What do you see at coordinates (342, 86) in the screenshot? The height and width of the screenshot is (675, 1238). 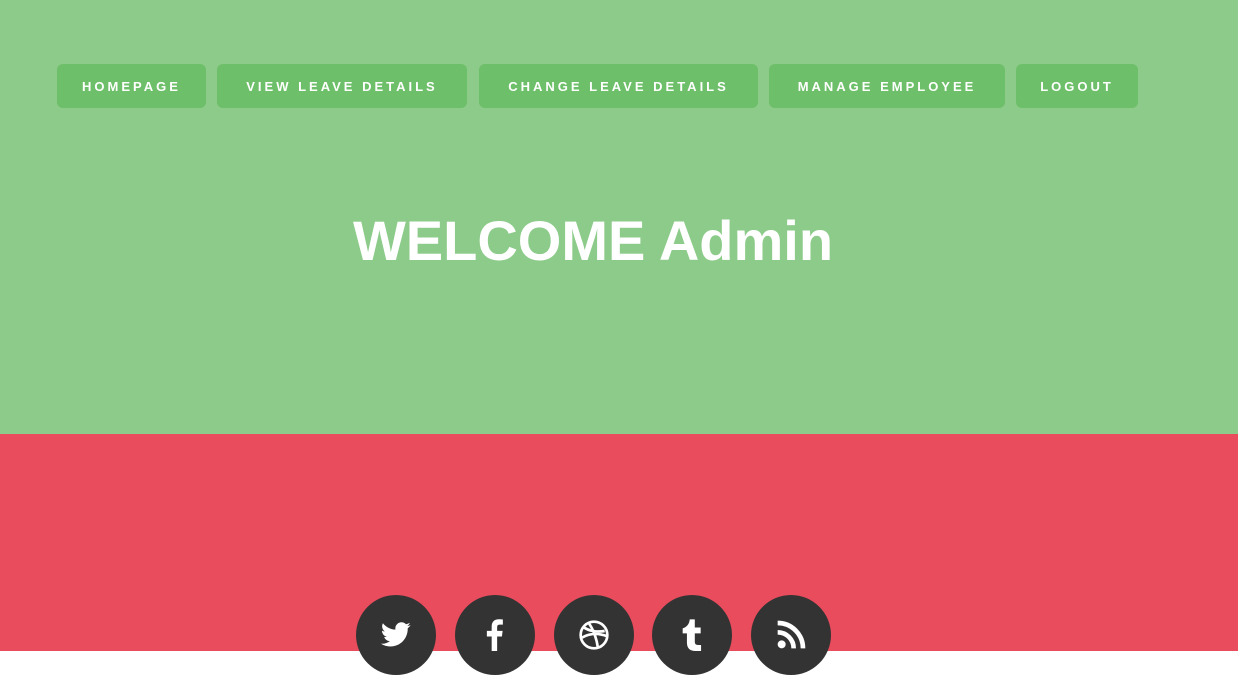 I see `nav-view-leave-details-button: VIEW LEAVE DETAILS` at bounding box center [342, 86].